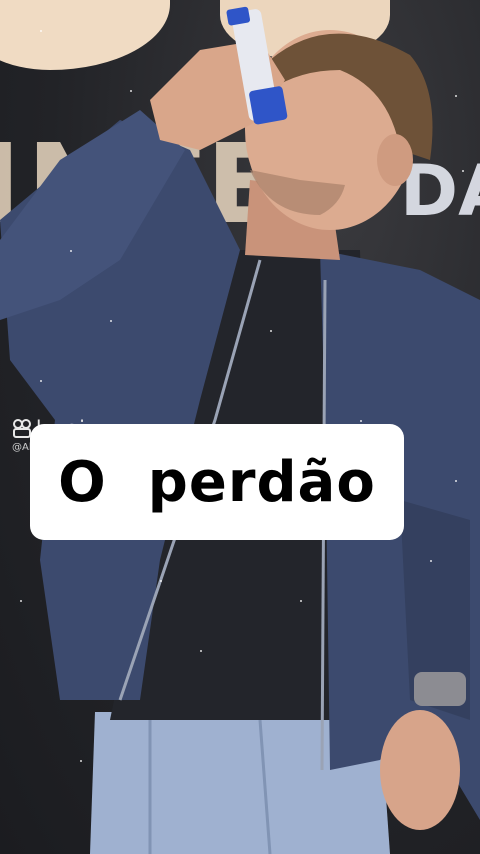  What do you see at coordinates (22, 428) in the screenshot?
I see `kwai-logo-icon` at bounding box center [22, 428].